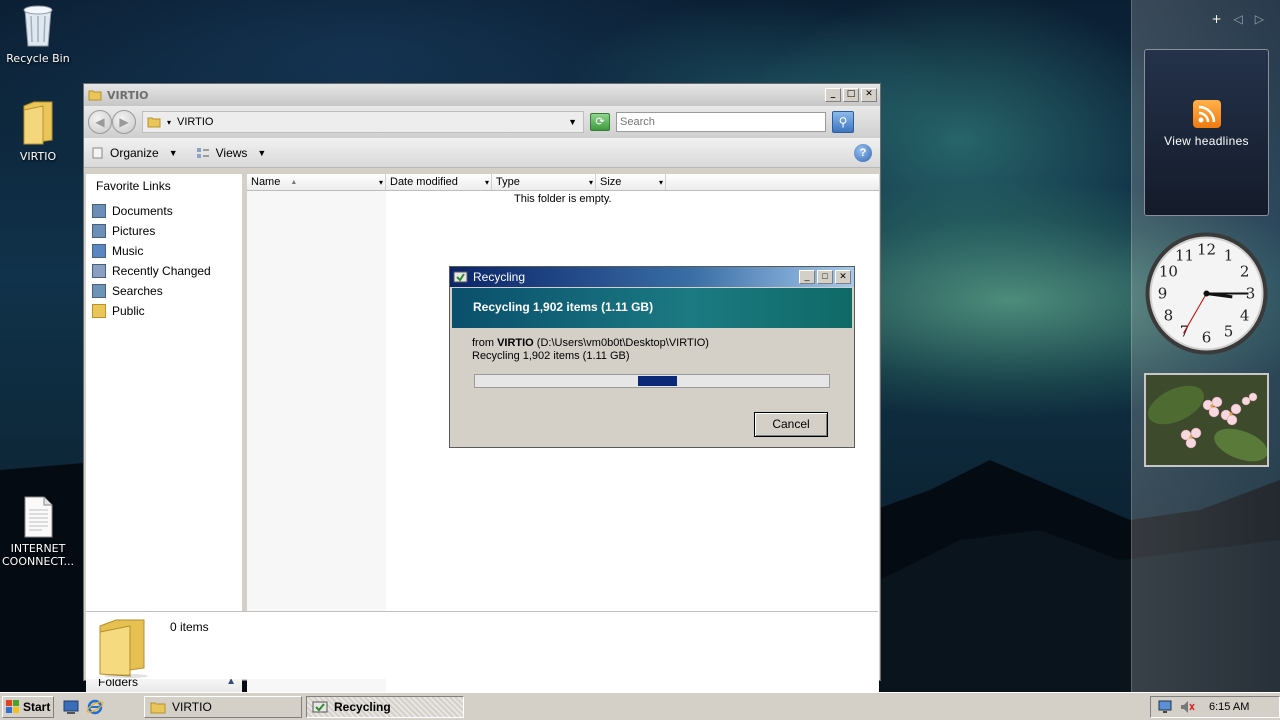 Image resolution: width=1280 pixels, height=720 pixels. Describe the element at coordinates (192, 706) in the screenshot. I see `taskbar-button-label: VIRTIO` at that location.